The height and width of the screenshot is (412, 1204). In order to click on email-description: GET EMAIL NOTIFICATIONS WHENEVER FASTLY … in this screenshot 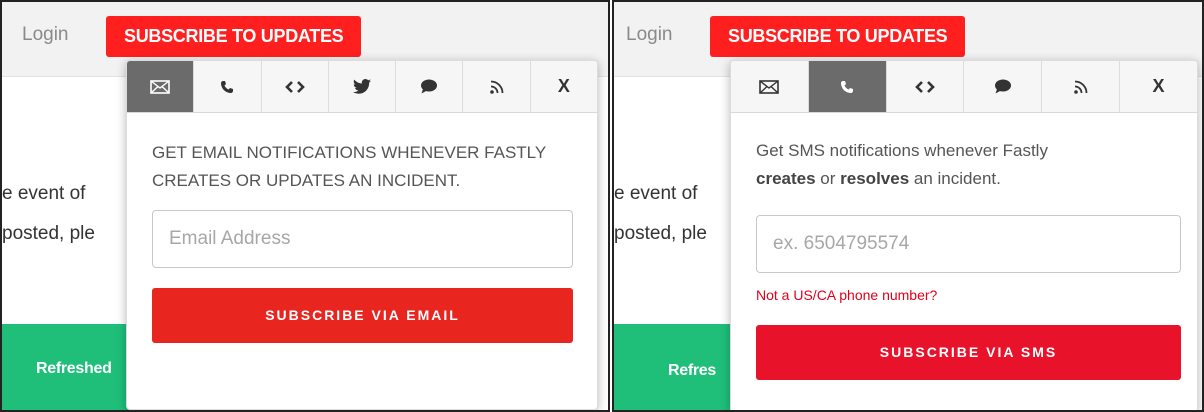, I will do `click(349, 166)`.